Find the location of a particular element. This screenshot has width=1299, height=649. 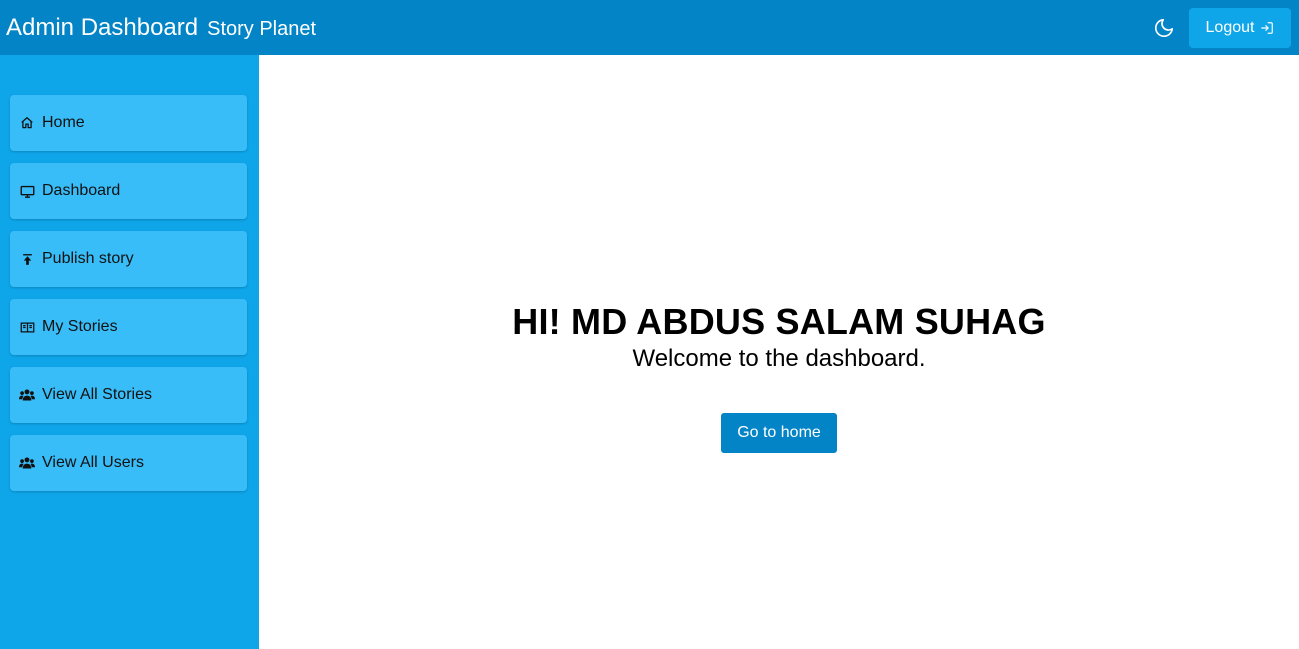

app-title: Admin Dashboard is located at coordinates (102, 27).